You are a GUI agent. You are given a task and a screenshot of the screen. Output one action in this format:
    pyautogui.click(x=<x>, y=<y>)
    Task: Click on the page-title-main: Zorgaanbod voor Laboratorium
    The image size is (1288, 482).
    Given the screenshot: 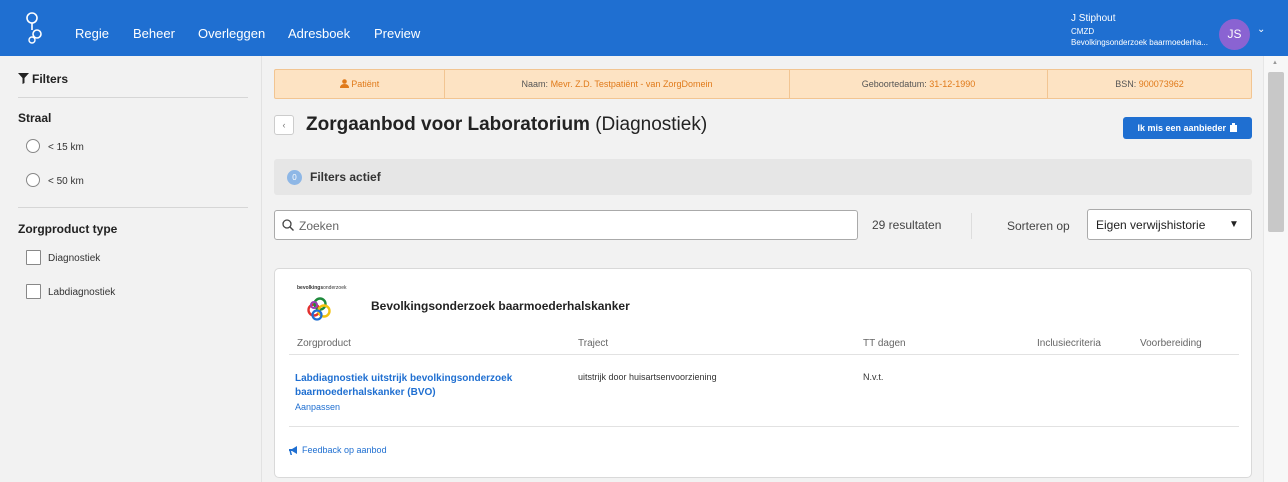 What is the action you would take?
    pyautogui.click(x=448, y=124)
    